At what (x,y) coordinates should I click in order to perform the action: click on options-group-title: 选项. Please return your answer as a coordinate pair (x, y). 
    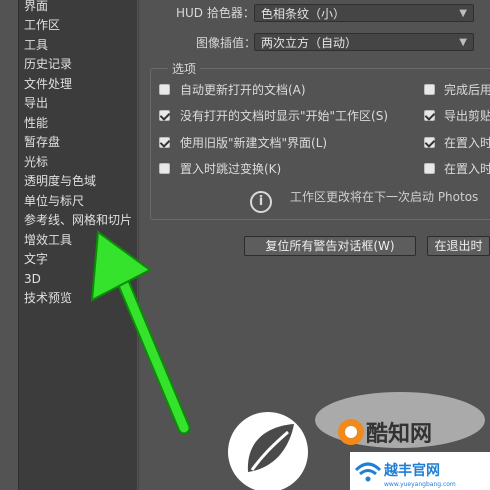
    Looking at the image, I should click on (184, 68).